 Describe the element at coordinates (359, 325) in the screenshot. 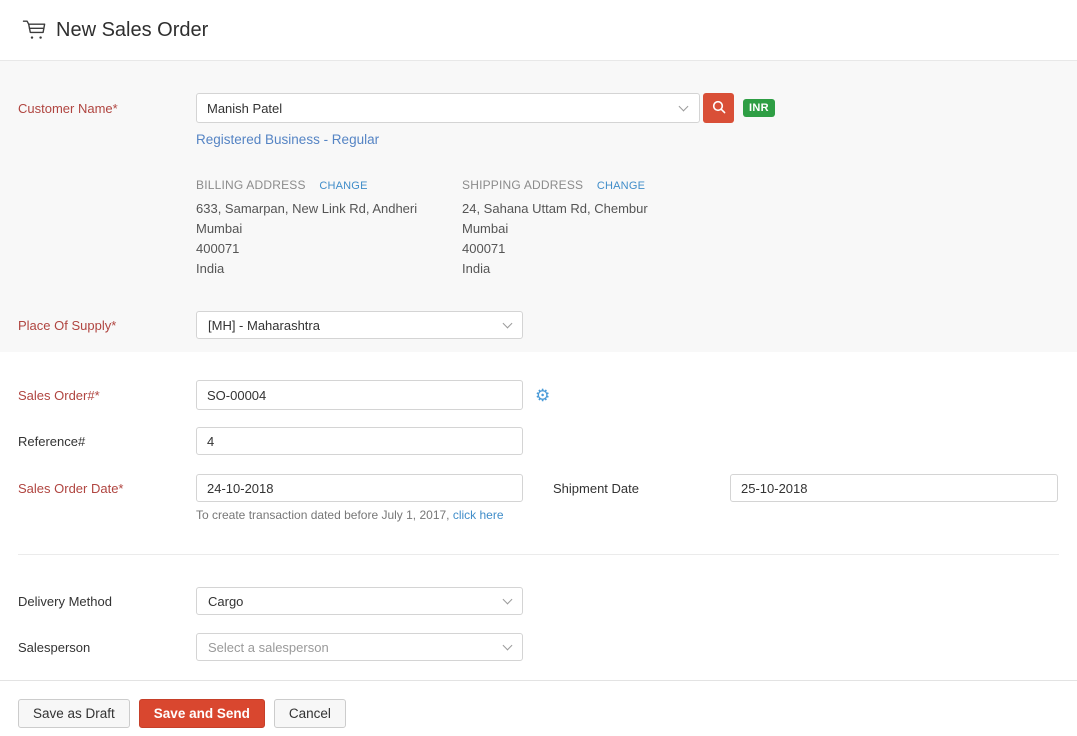

I see `place-of-supply-select: [MH] - Maharashtra` at that location.